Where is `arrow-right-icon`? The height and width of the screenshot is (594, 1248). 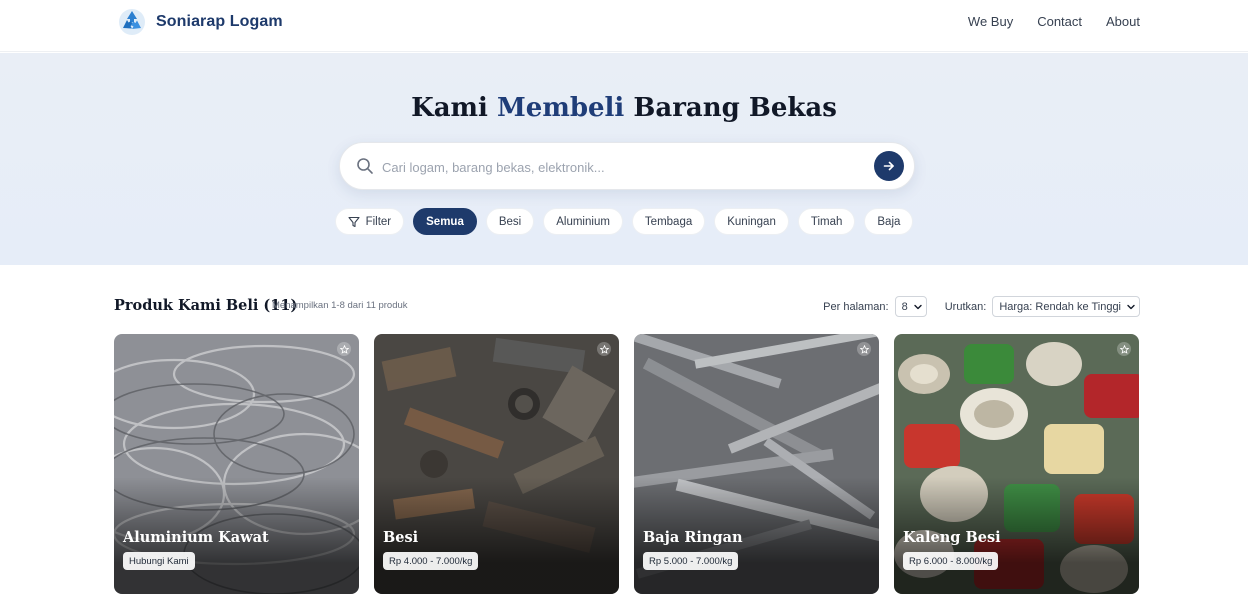
arrow-right-icon is located at coordinates (888, 166).